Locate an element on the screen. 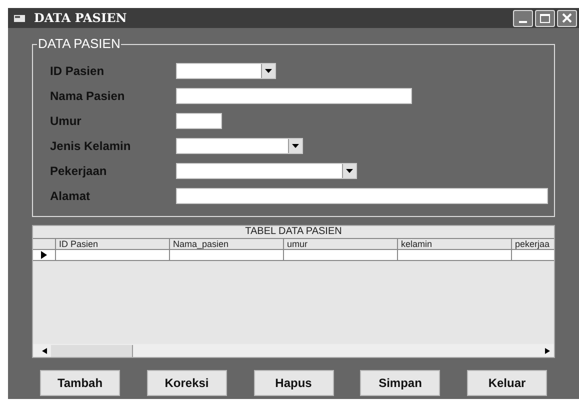 The height and width of the screenshot is (406, 579). horizontal-scrollbar is located at coordinates (293, 350).